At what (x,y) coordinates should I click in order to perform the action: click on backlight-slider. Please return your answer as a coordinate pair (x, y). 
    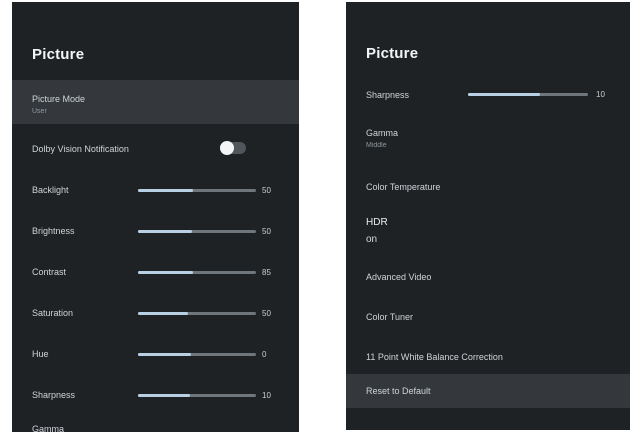
    Looking at the image, I should click on (197, 190).